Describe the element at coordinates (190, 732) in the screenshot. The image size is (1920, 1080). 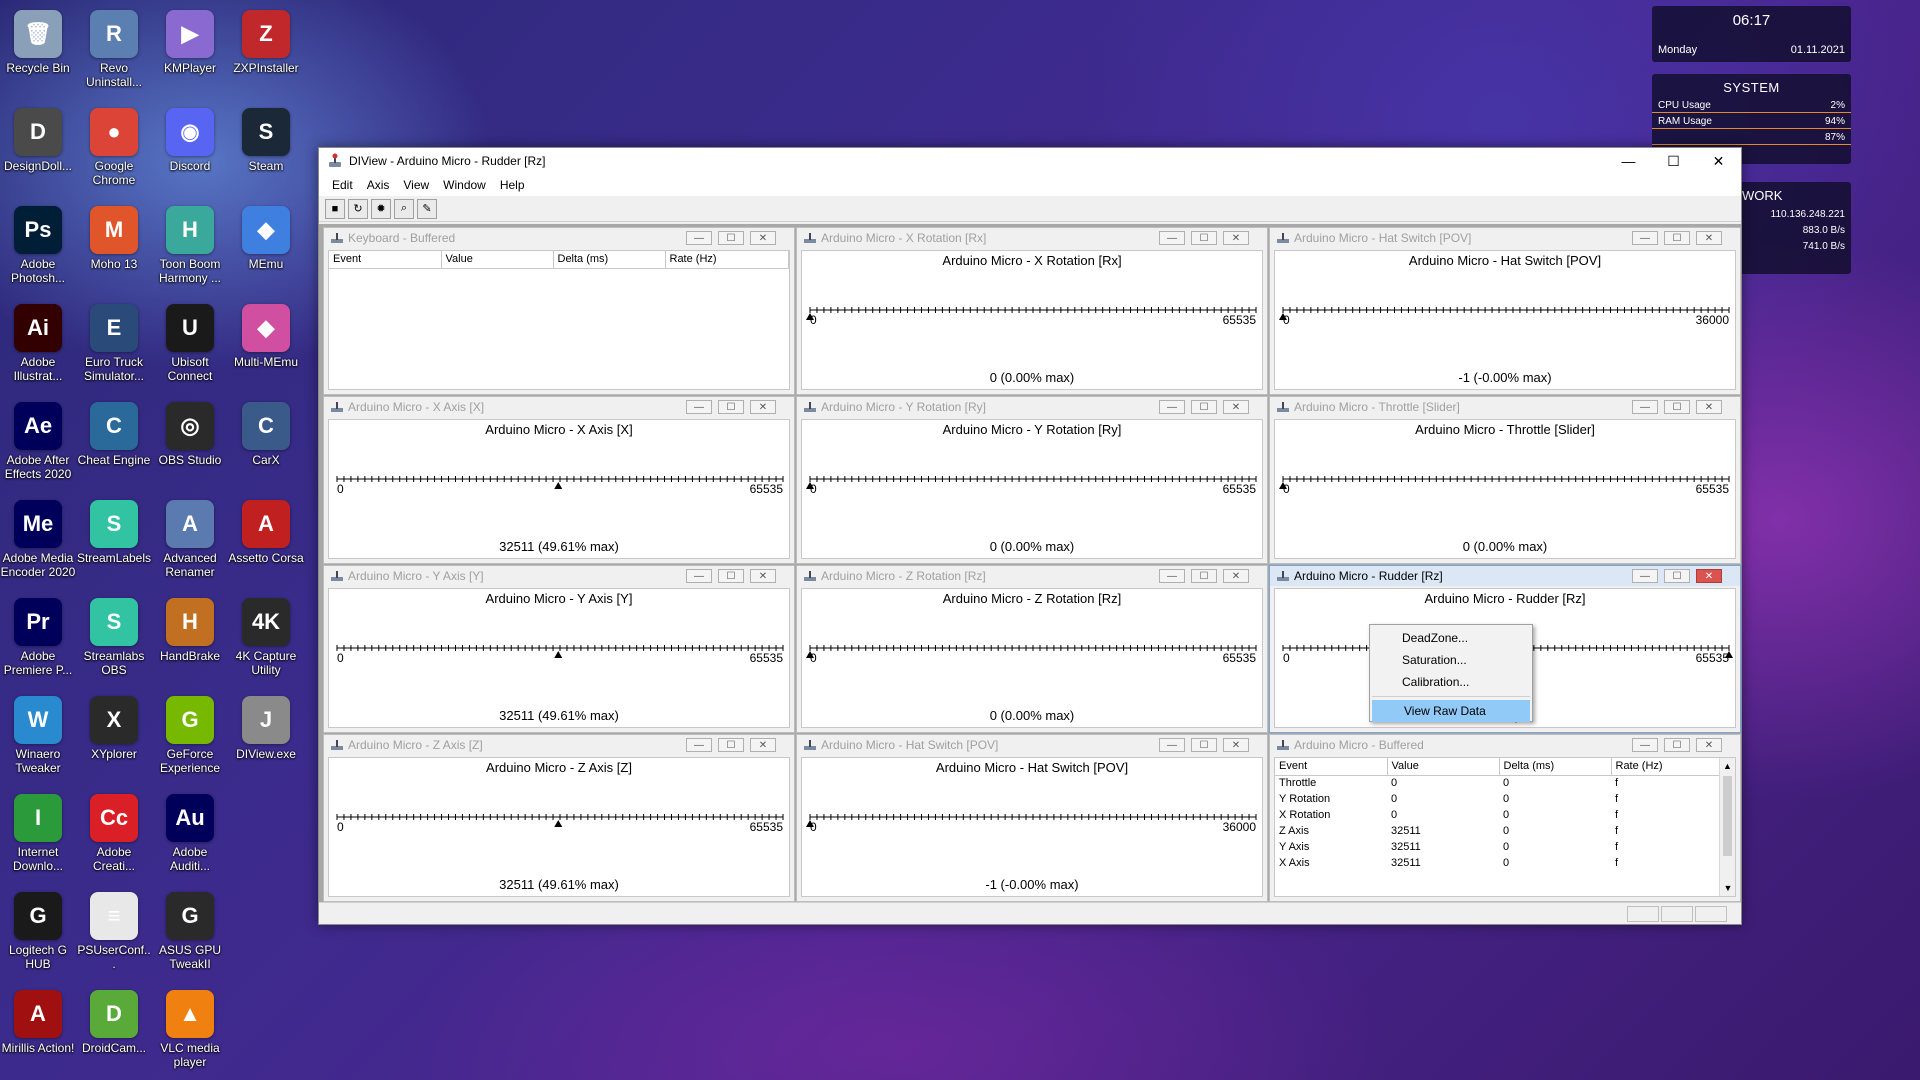
I see `desktop-shortcut: G GeForce Experience` at that location.